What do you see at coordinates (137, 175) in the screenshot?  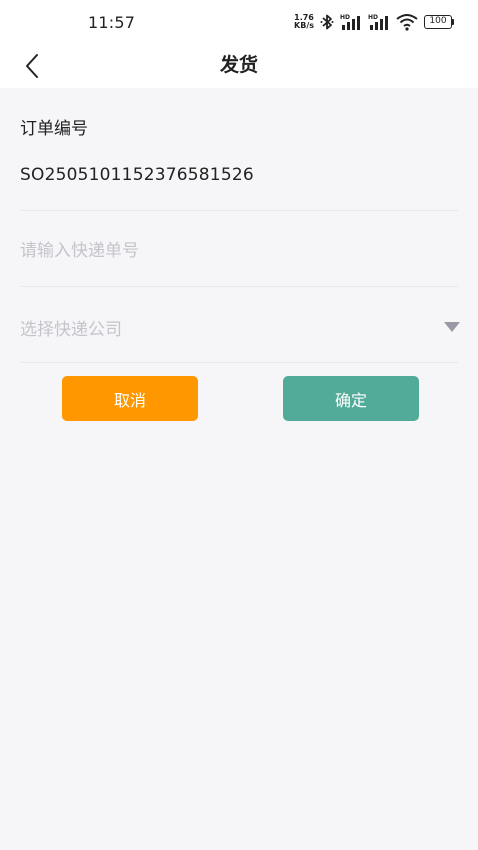 I see `order-number-value: SO2505101152376581526` at bounding box center [137, 175].